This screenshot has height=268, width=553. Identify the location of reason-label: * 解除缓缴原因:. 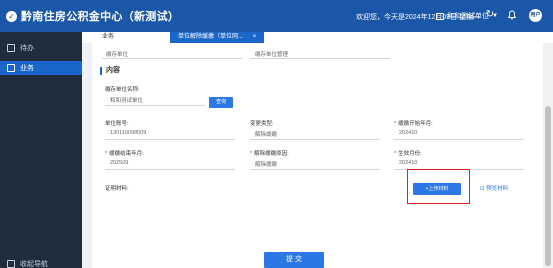
(269, 153).